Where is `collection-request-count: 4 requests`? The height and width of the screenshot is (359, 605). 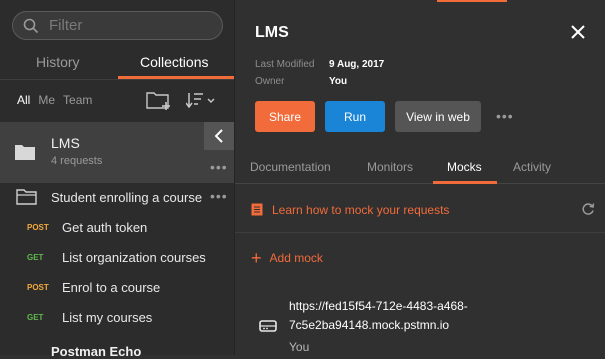 collection-request-count: 4 requests is located at coordinates (77, 161).